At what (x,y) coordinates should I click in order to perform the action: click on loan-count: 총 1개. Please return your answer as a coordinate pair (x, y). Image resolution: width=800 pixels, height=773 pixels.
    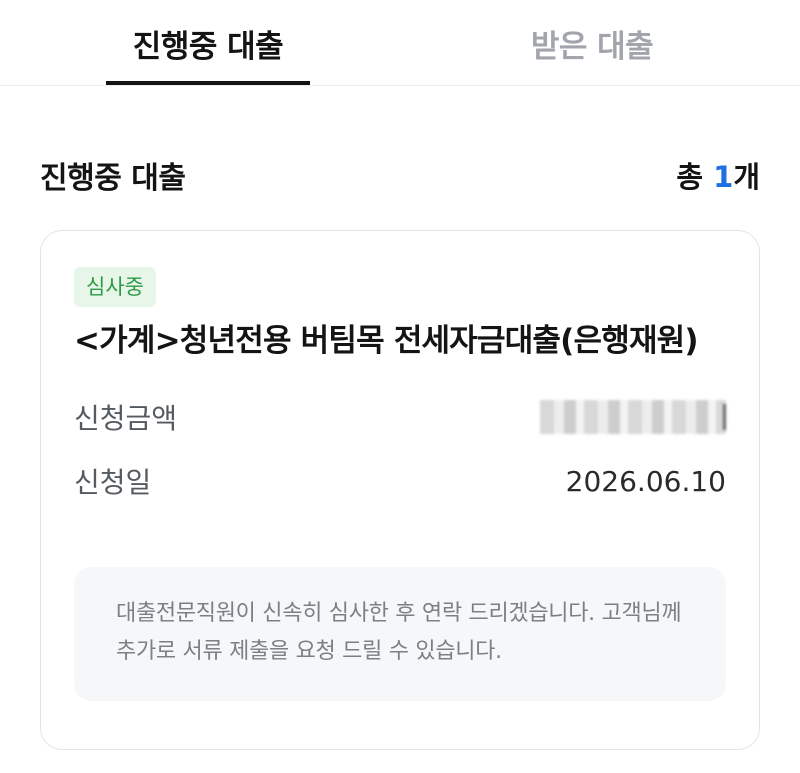
    Looking at the image, I should click on (718, 175).